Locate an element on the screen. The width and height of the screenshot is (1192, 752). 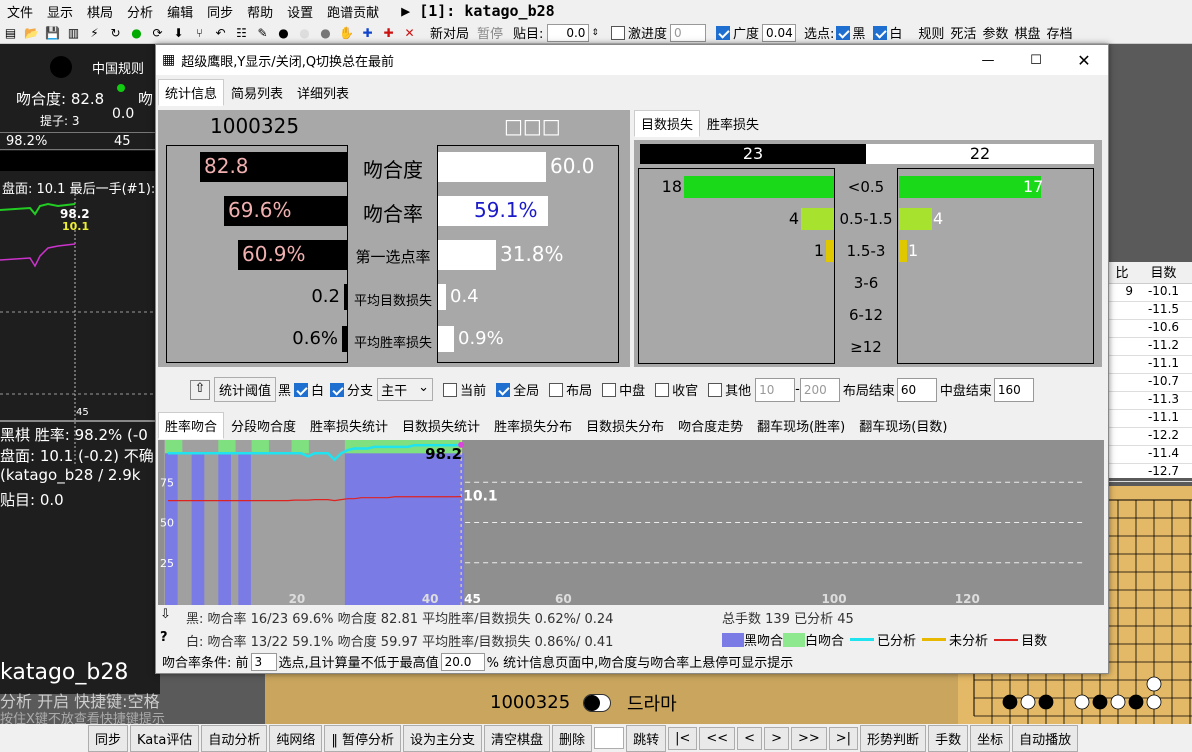
sliders-icon: ☷ is located at coordinates (241, 32).